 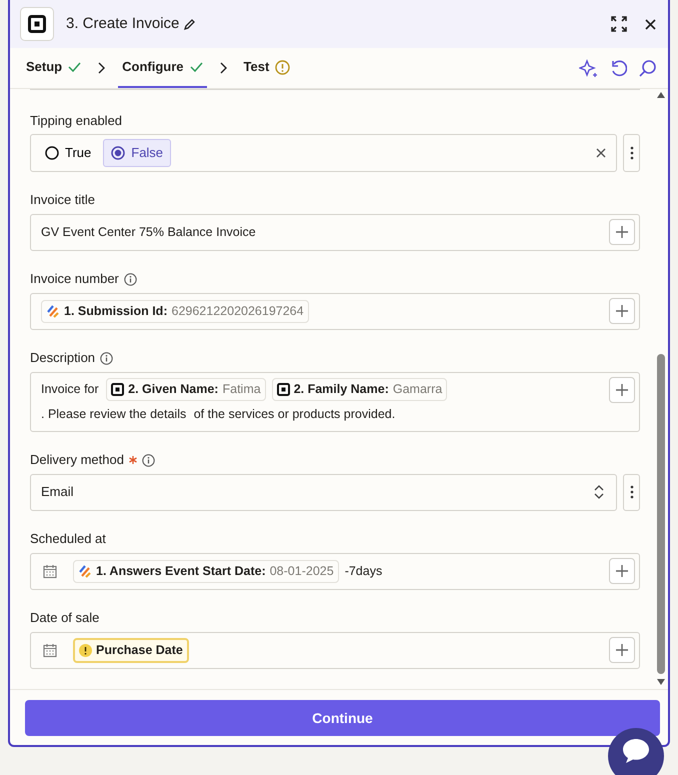 What do you see at coordinates (63, 200) in the screenshot?
I see `field-label: Invoice title` at bounding box center [63, 200].